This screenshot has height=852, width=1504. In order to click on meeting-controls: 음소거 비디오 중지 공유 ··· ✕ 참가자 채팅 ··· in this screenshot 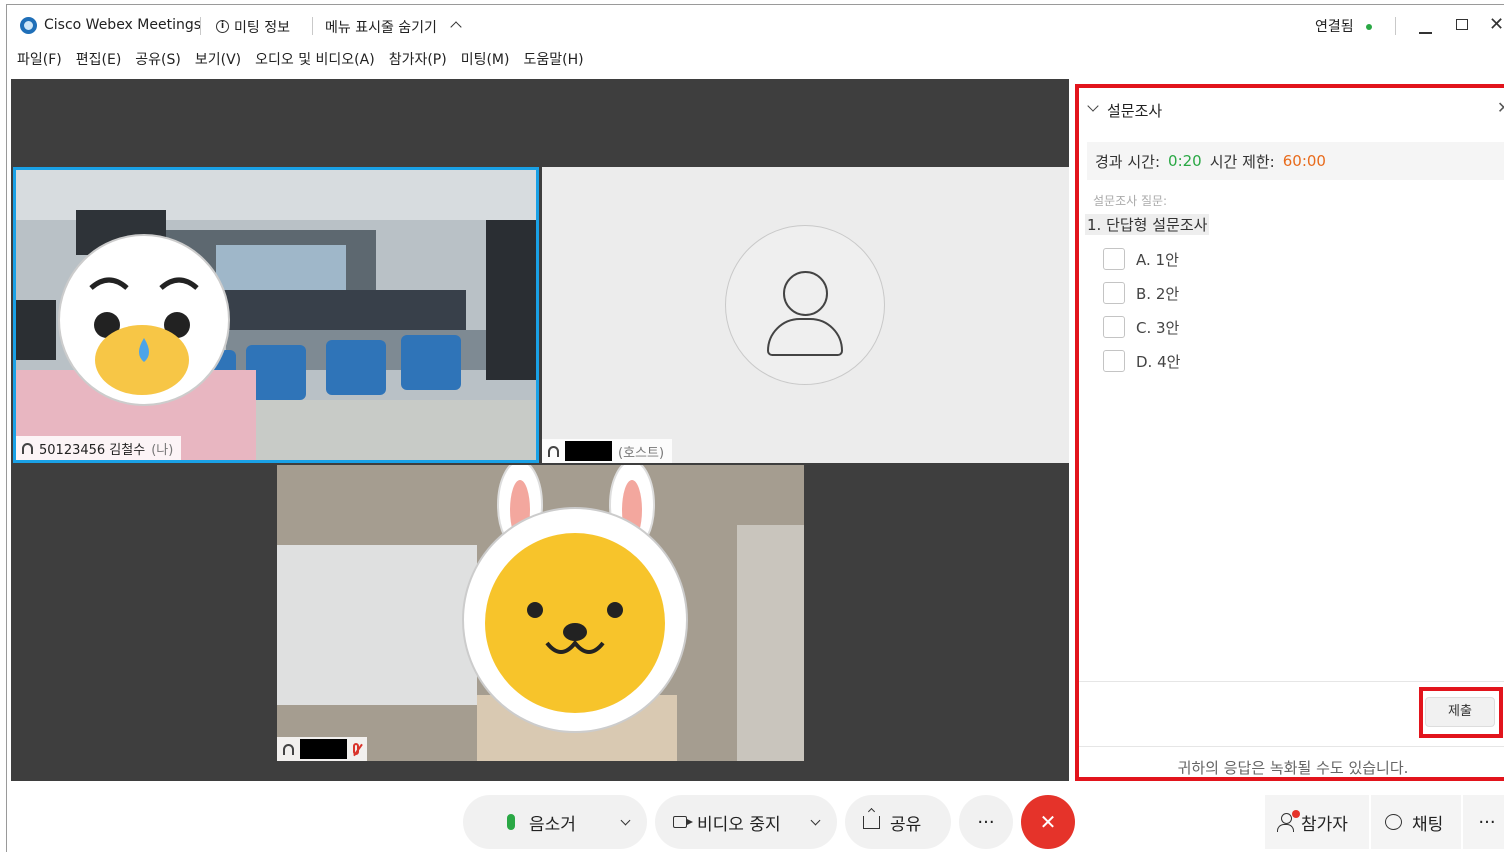, I will do `click(755, 819)`.